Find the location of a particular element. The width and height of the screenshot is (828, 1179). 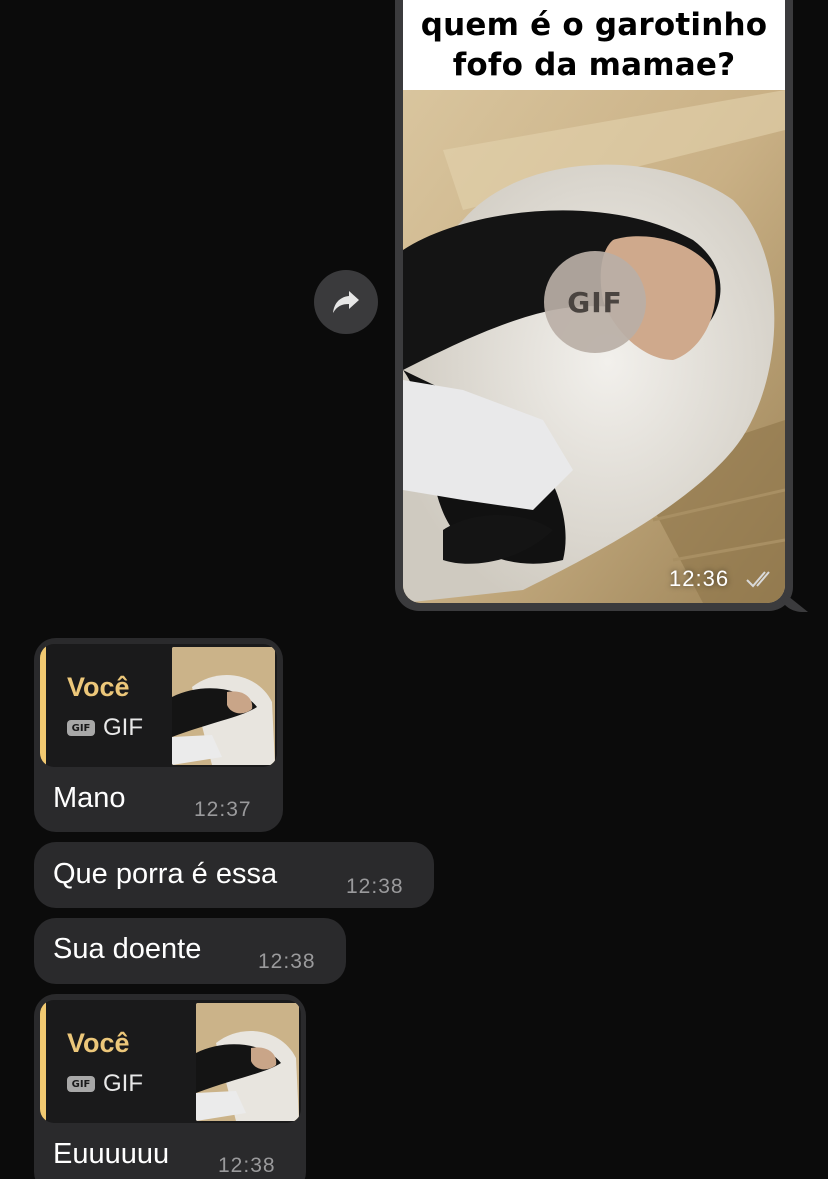

message-text: Mano is located at coordinates (89, 798).